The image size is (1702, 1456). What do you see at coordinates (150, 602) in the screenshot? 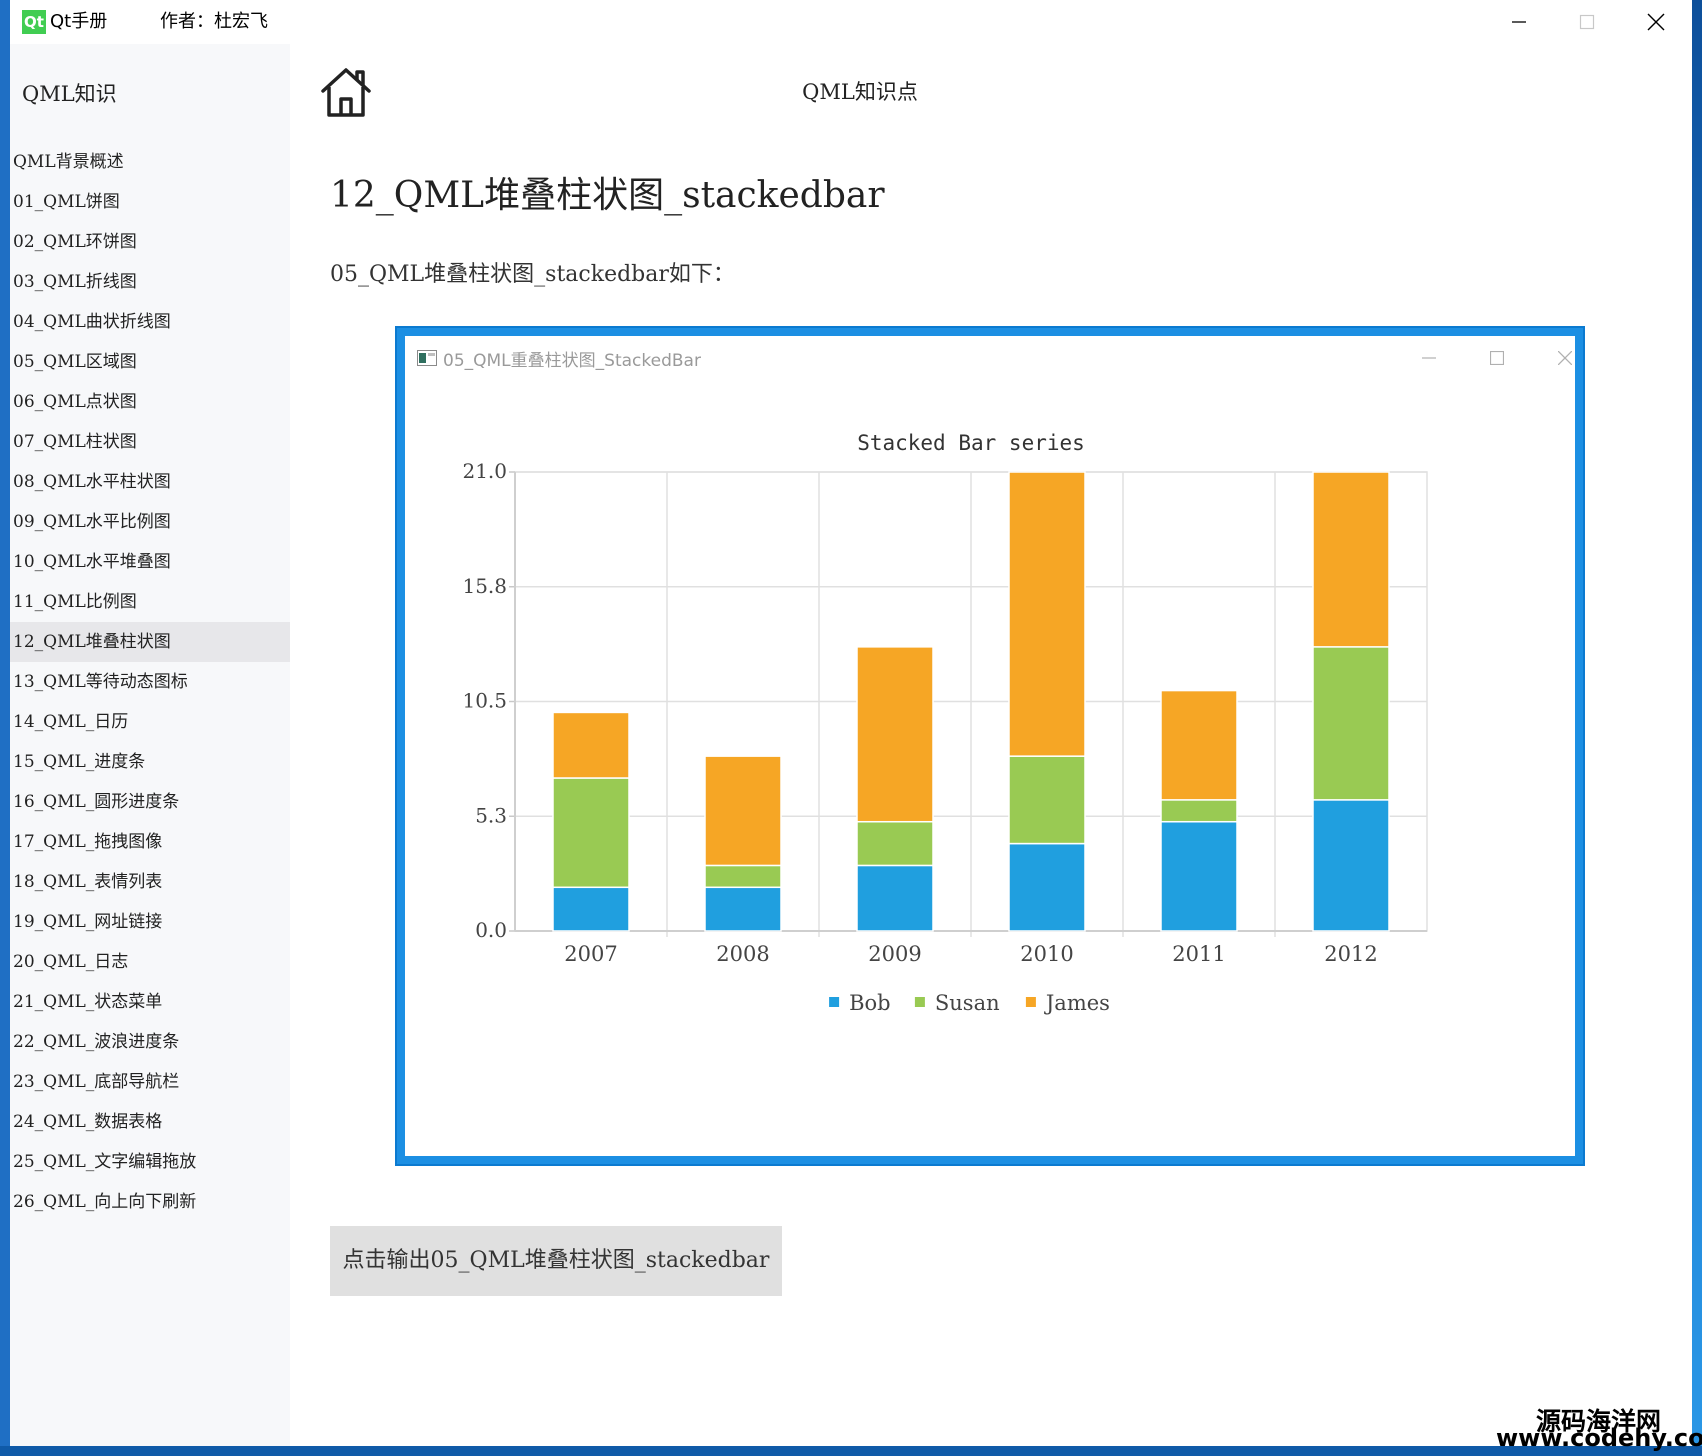
I see `sidebar-item: 11_QML比例图` at bounding box center [150, 602].